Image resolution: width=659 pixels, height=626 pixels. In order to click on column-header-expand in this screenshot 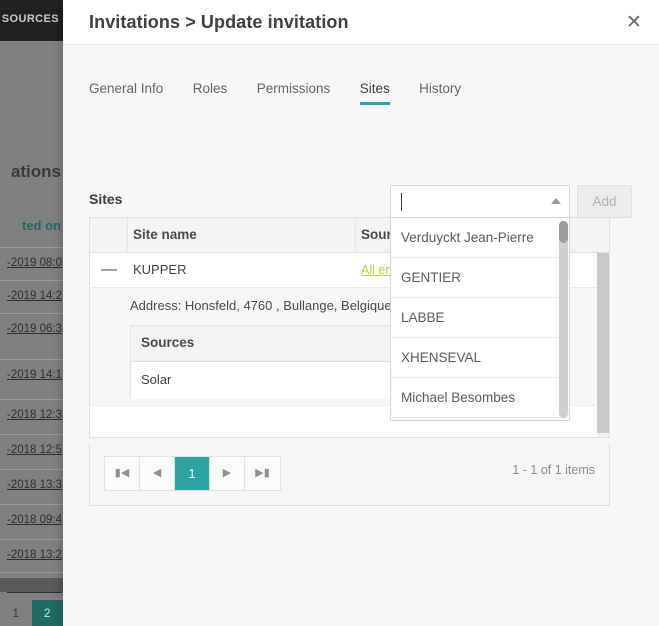, I will do `click(109, 235)`.